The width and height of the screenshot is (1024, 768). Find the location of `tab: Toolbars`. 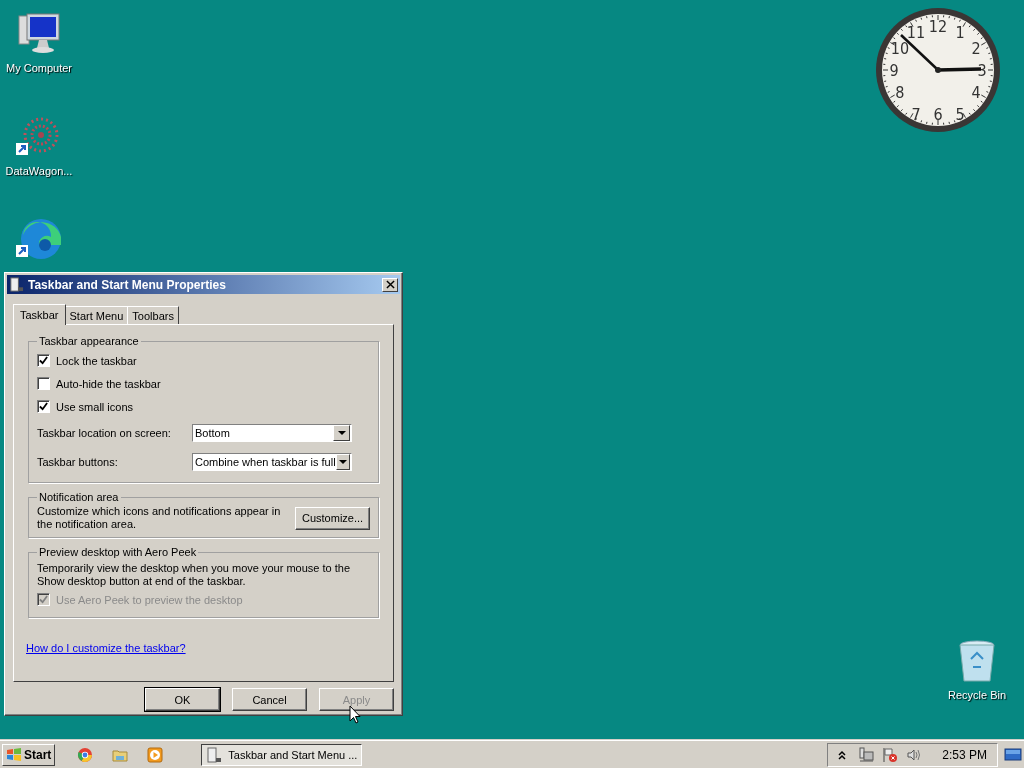

tab: Toolbars is located at coordinates (153, 315).